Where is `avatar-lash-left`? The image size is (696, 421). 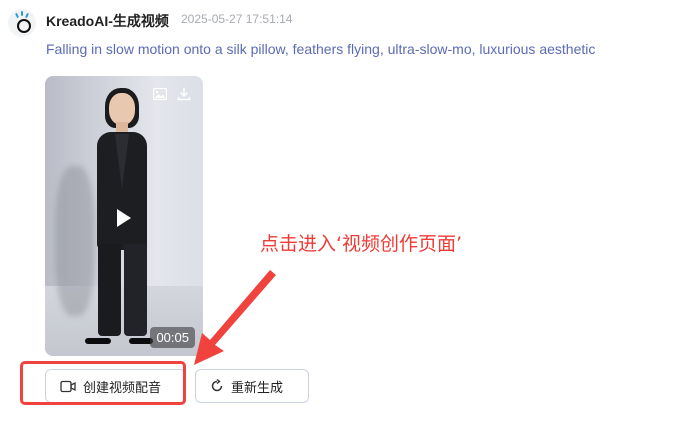 avatar-lash-left is located at coordinates (17, 15).